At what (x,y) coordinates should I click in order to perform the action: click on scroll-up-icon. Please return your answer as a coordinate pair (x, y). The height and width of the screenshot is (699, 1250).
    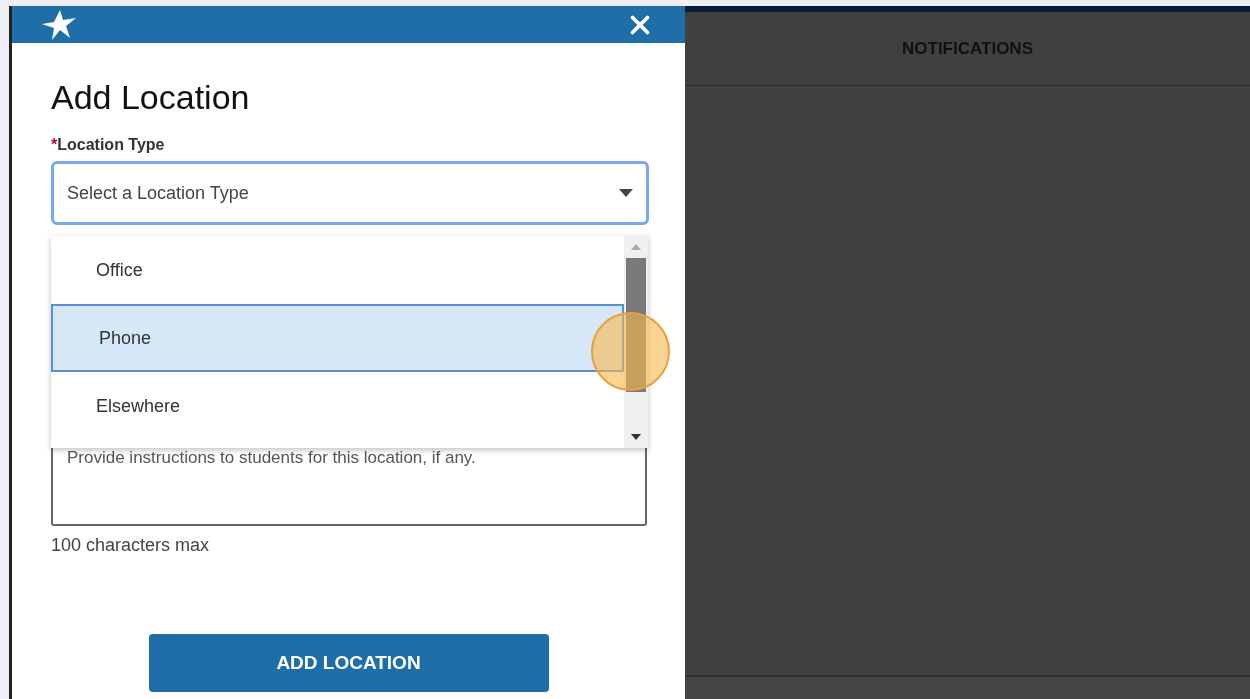
    Looking at the image, I should click on (636, 247).